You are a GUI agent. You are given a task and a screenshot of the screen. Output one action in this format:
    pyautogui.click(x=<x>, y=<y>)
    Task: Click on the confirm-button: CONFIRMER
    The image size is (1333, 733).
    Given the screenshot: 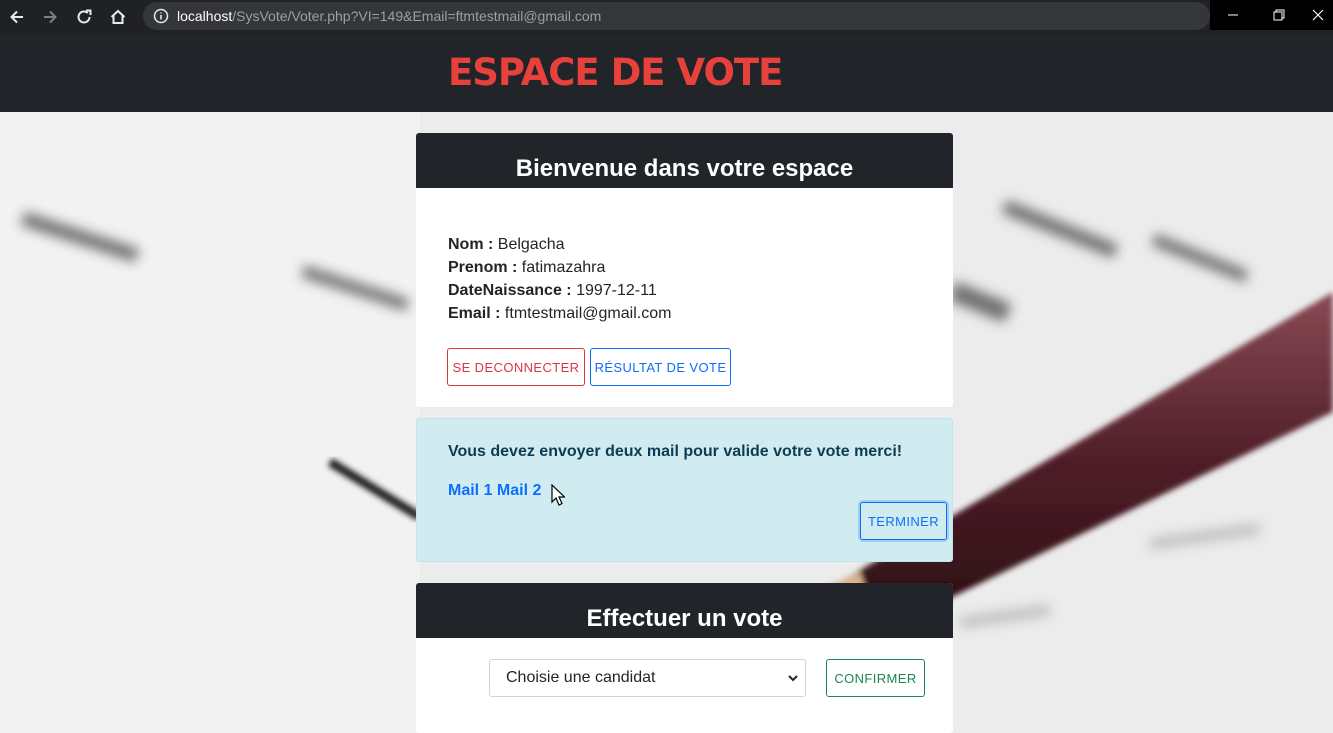 What is the action you would take?
    pyautogui.click(x=875, y=678)
    